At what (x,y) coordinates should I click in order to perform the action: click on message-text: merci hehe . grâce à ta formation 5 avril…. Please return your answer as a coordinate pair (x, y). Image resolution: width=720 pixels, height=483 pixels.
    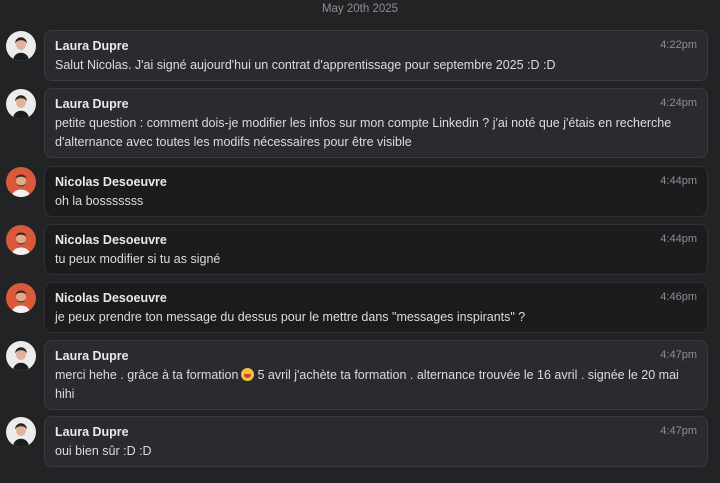
    Looking at the image, I should click on (376, 385).